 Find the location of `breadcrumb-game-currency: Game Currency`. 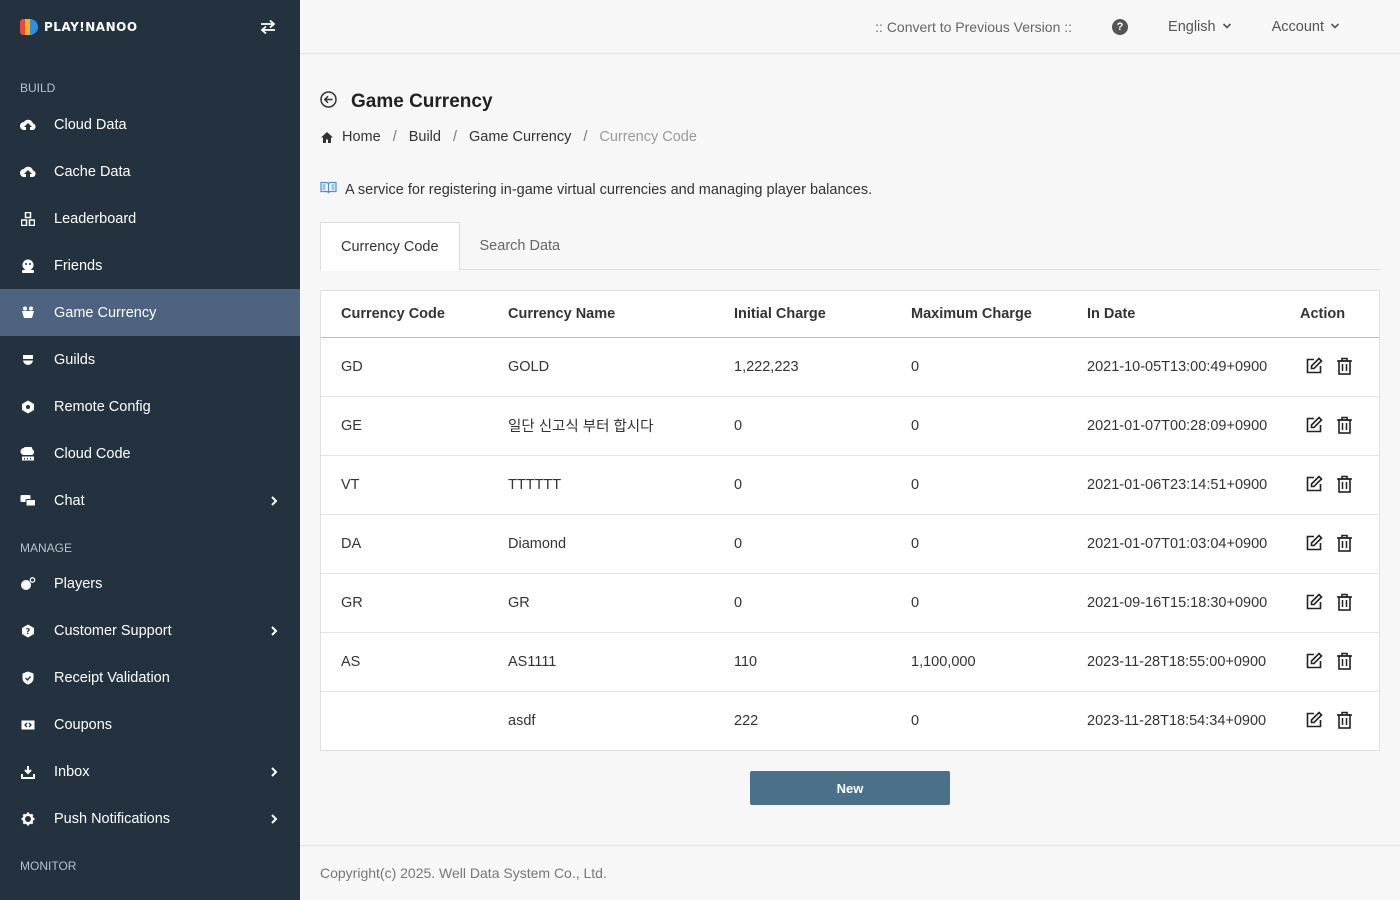

breadcrumb-game-currency: Game Currency is located at coordinates (520, 137).